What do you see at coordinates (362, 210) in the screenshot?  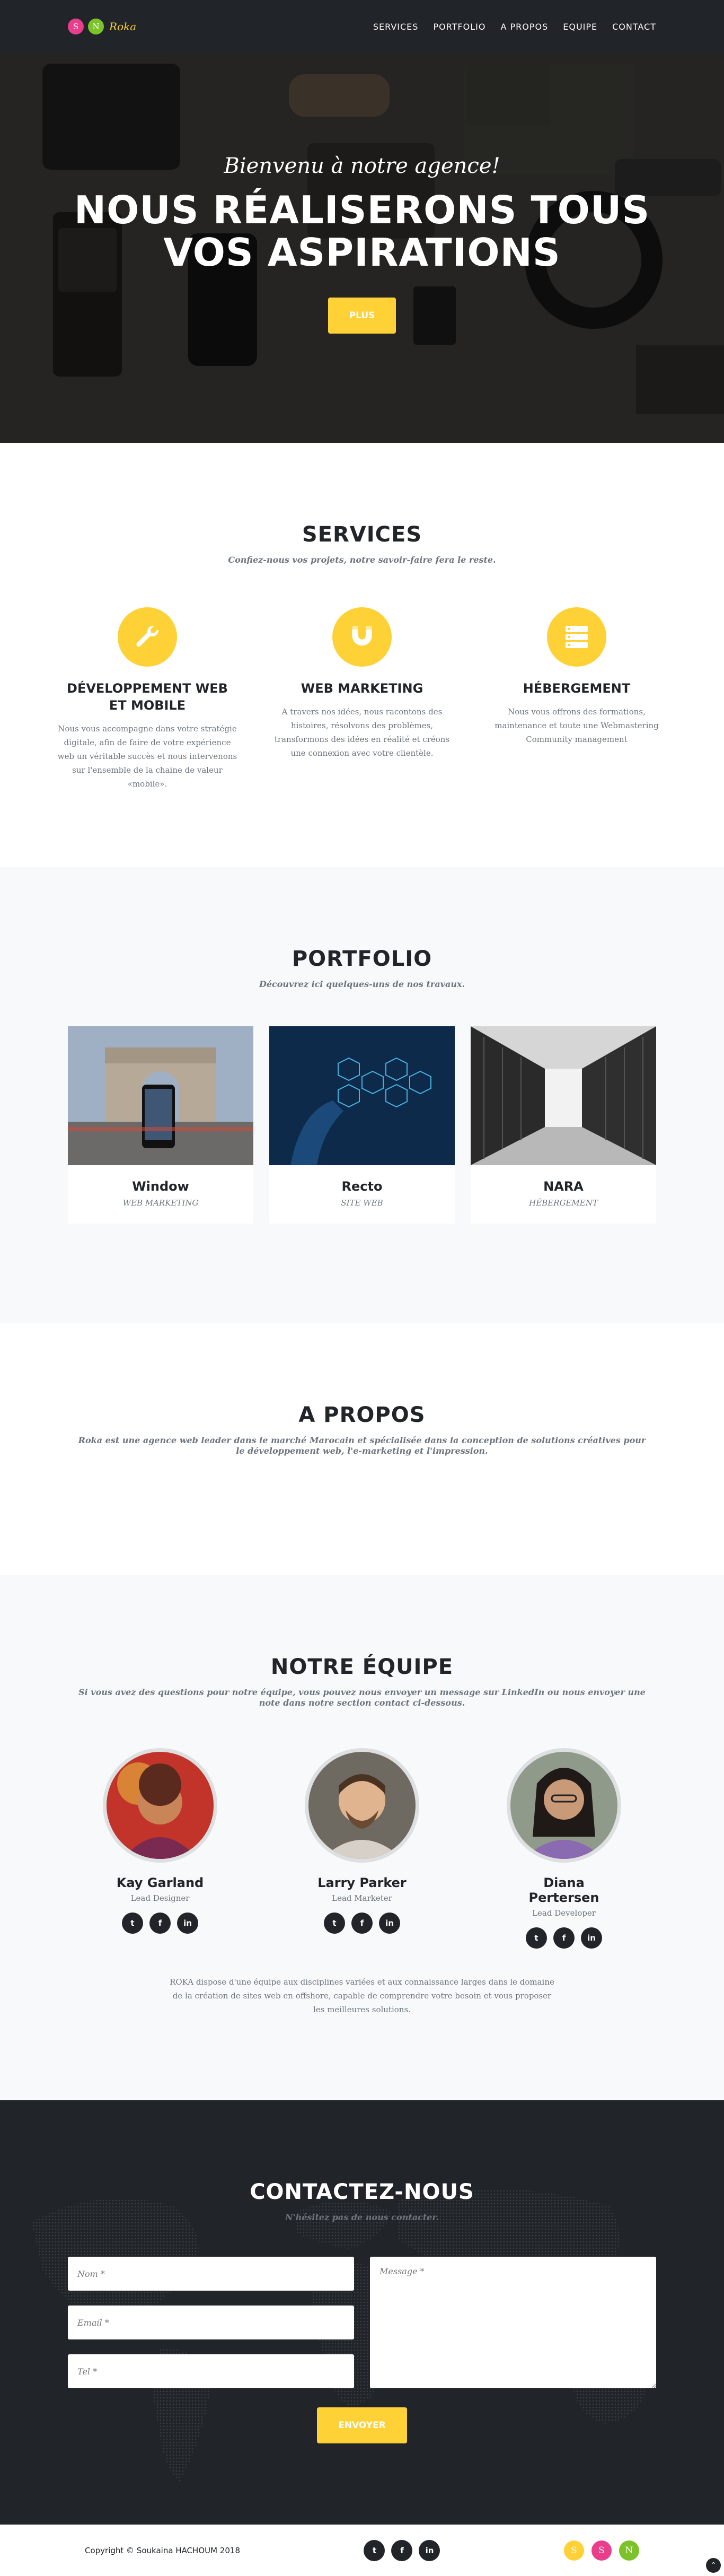 I see `hero-heading-line1: NOUS RÉALISERONS TOUS` at bounding box center [362, 210].